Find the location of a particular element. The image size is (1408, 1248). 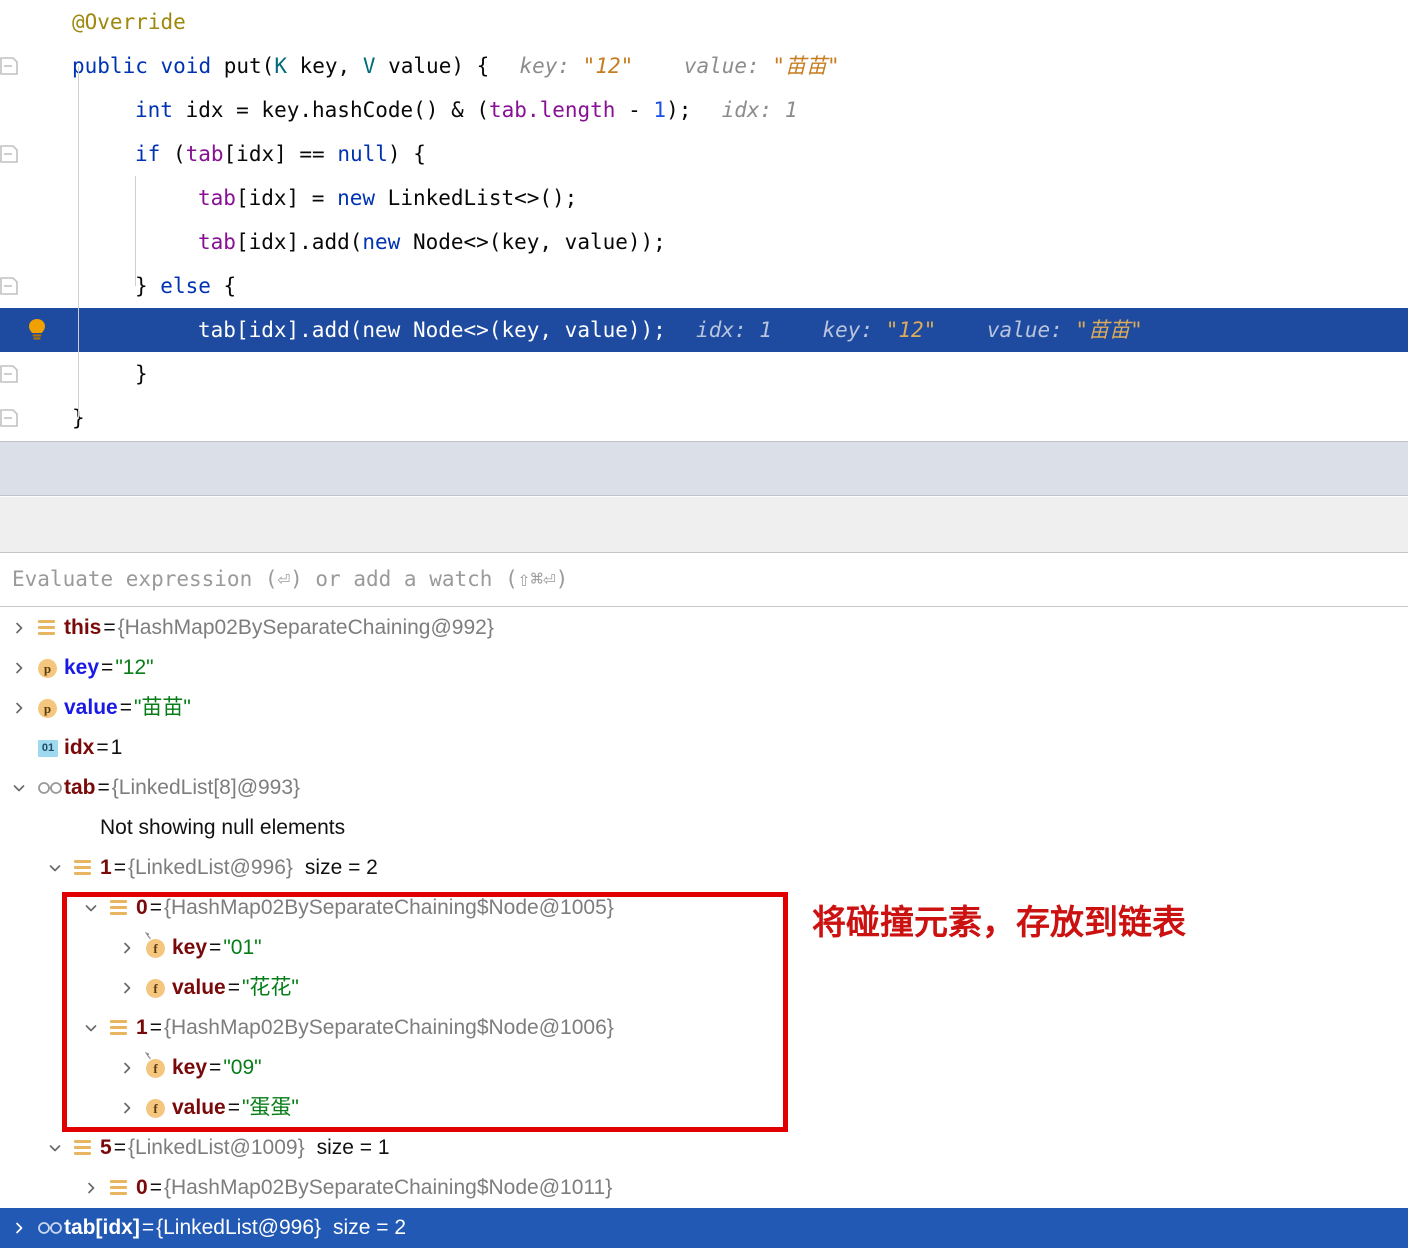

variable-row: p key = "12" is located at coordinates (704, 668).